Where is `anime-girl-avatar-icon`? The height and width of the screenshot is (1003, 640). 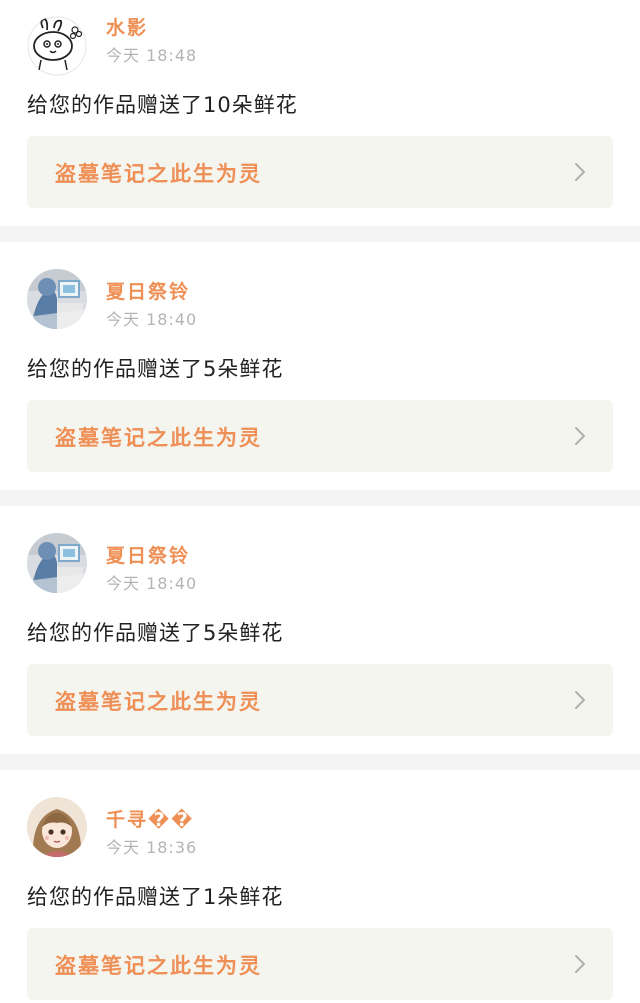
anime-girl-avatar-icon is located at coordinates (57, 827).